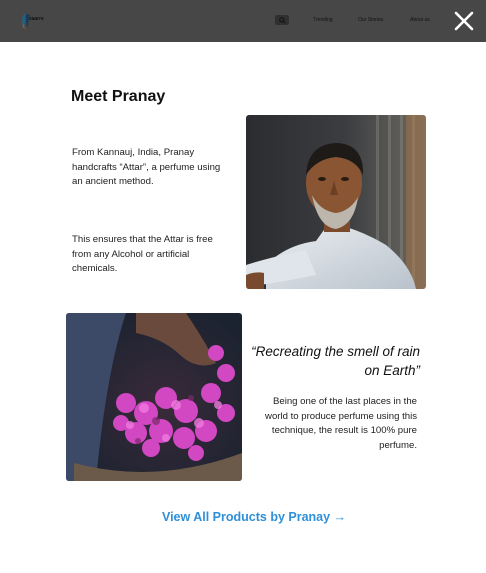  What do you see at coordinates (370, 20) in the screenshot?
I see `nav-link-our-stories: Our Stories` at bounding box center [370, 20].